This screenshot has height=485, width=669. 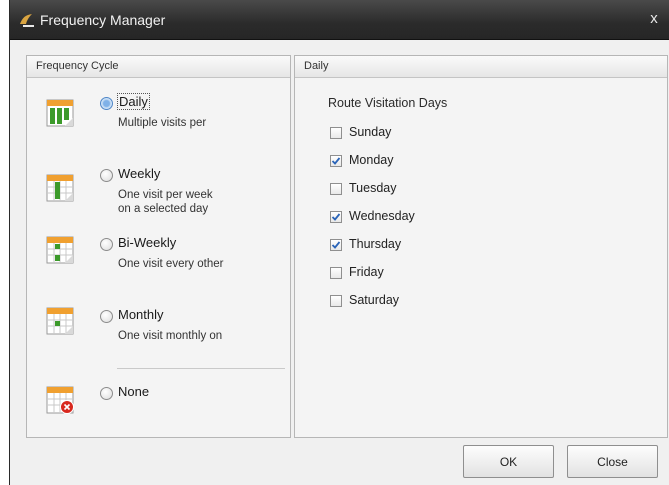 I want to click on calendar-weekly-icon, so click(x=60, y=188).